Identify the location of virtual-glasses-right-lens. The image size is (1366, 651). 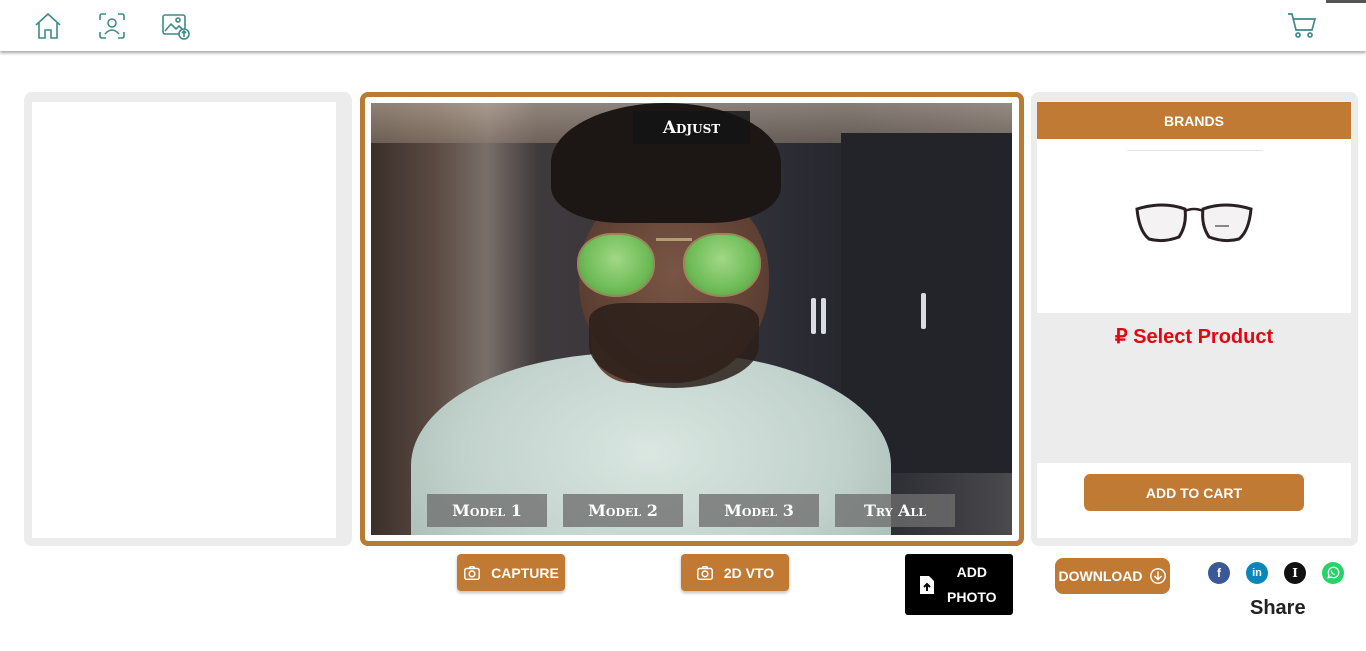
(722, 265).